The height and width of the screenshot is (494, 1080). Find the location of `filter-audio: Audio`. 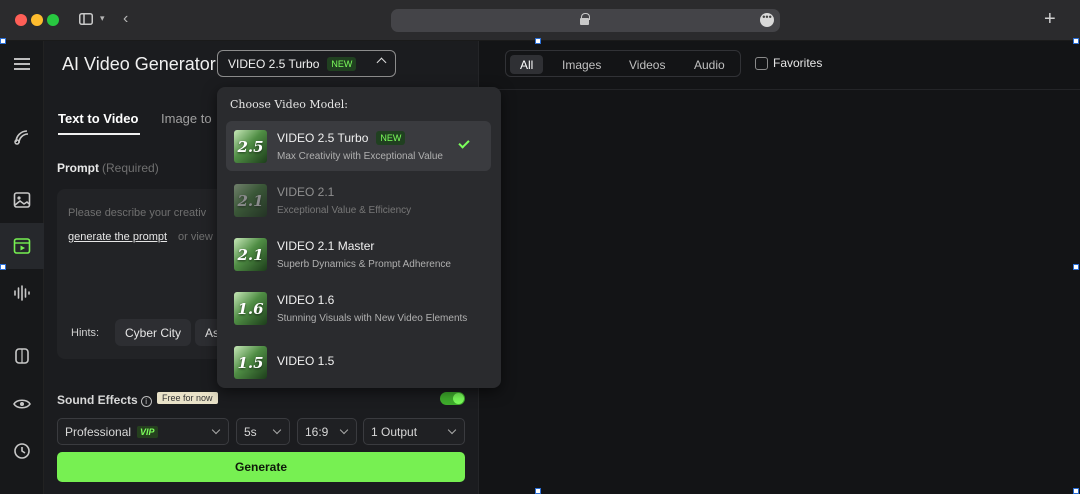

filter-audio: Audio is located at coordinates (709, 64).